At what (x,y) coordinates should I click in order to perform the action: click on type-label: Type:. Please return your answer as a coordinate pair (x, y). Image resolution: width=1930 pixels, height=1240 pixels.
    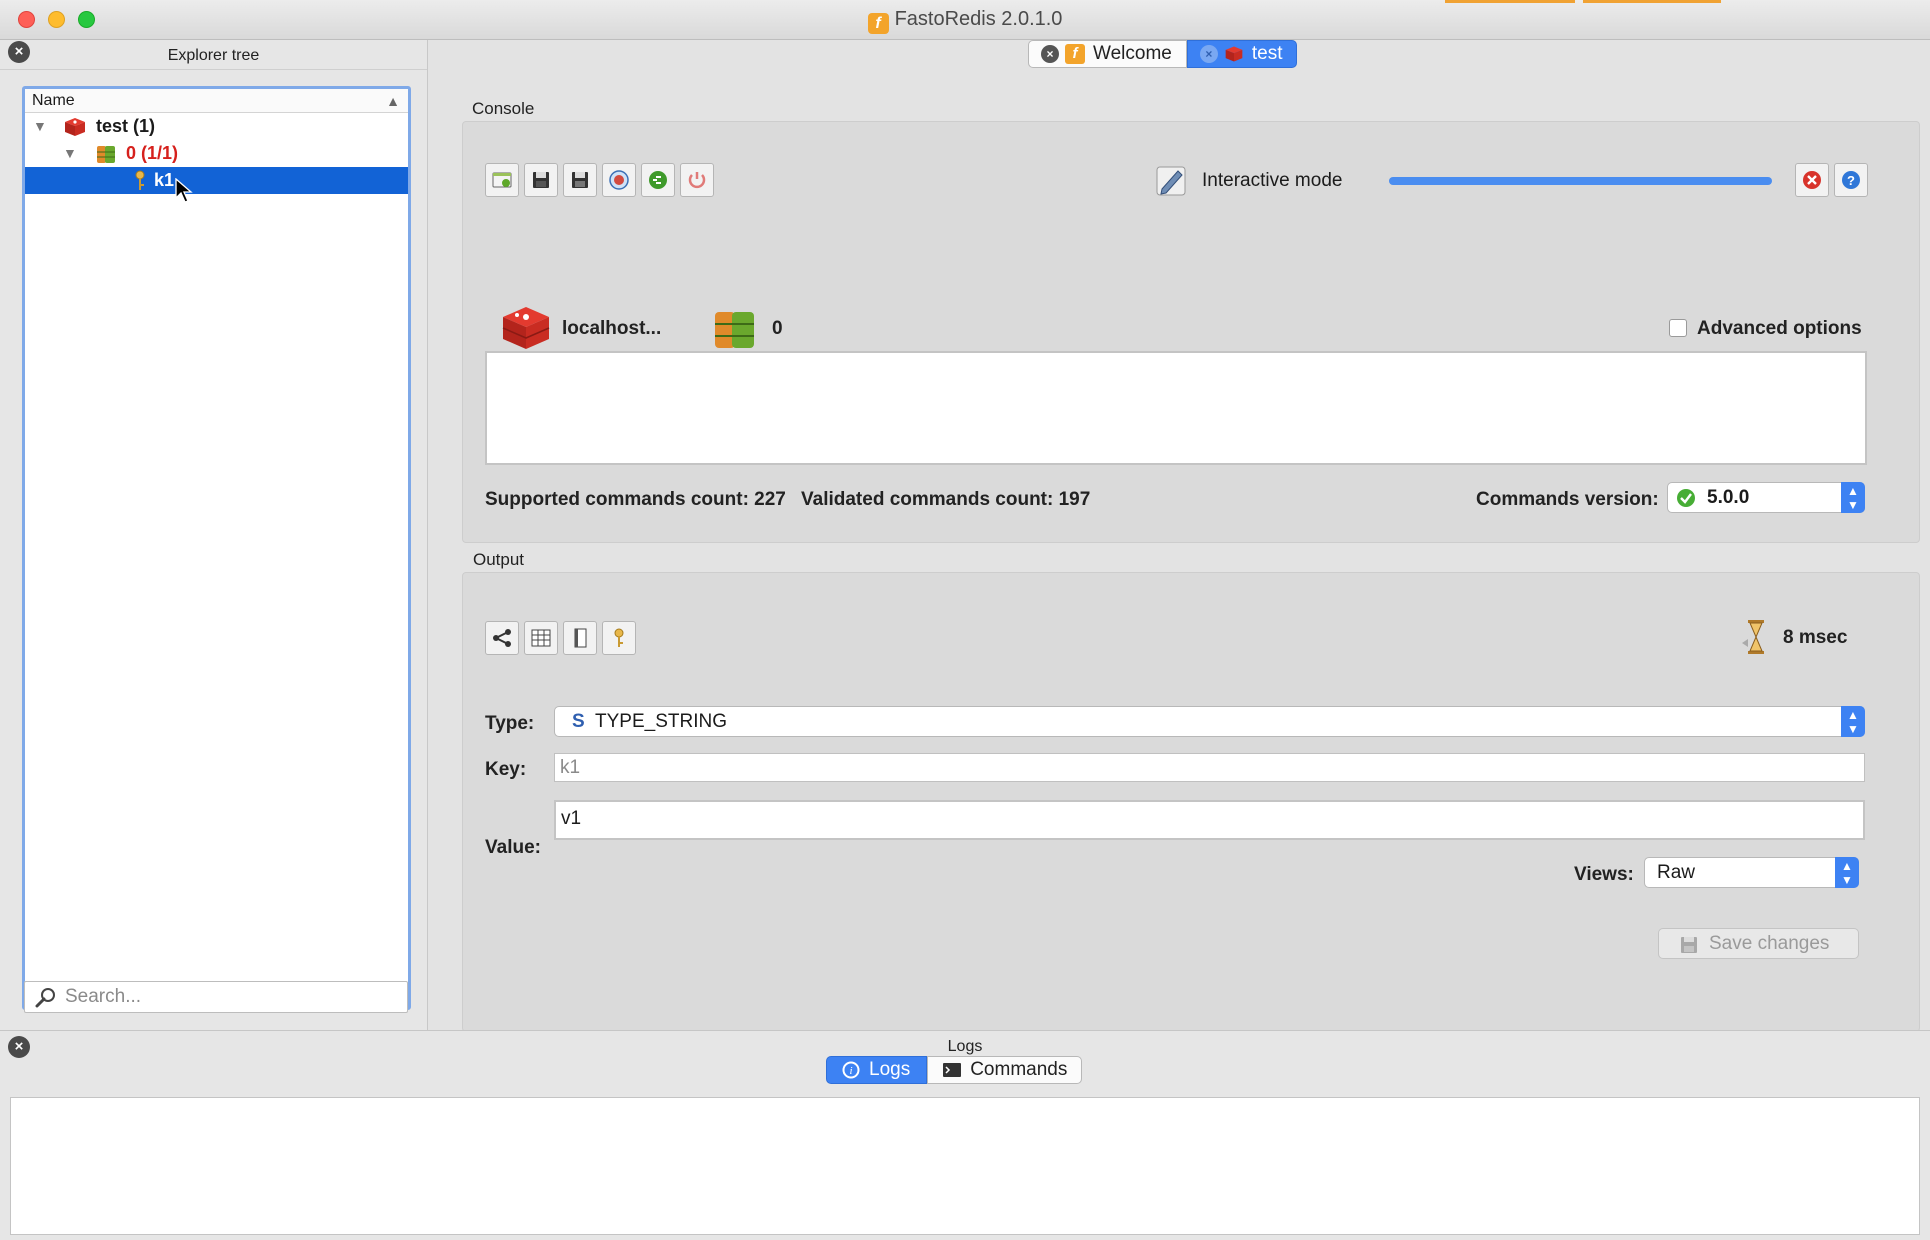
    Looking at the image, I should click on (510, 723).